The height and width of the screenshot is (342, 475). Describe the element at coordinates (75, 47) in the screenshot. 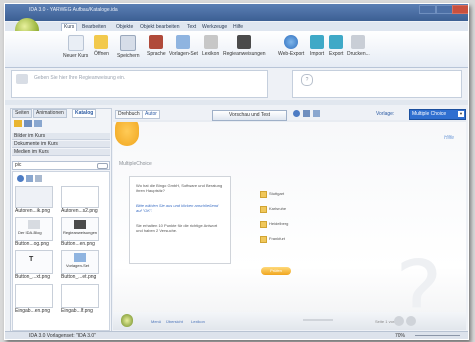

I see `new-course-button: Neuer Kurs` at that location.